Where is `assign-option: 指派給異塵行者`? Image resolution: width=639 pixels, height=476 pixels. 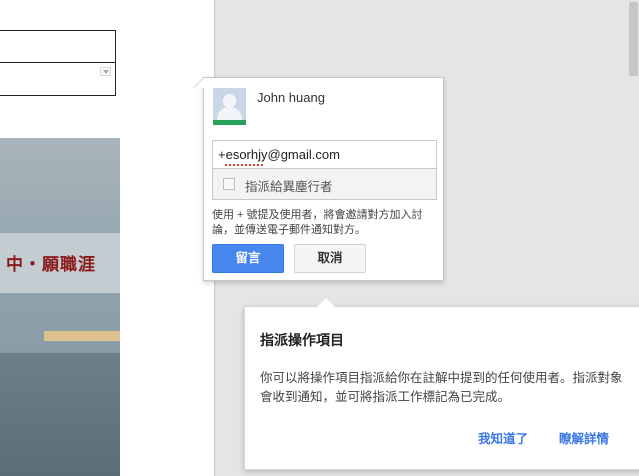
assign-option: 指派給異塵行者 is located at coordinates (324, 184).